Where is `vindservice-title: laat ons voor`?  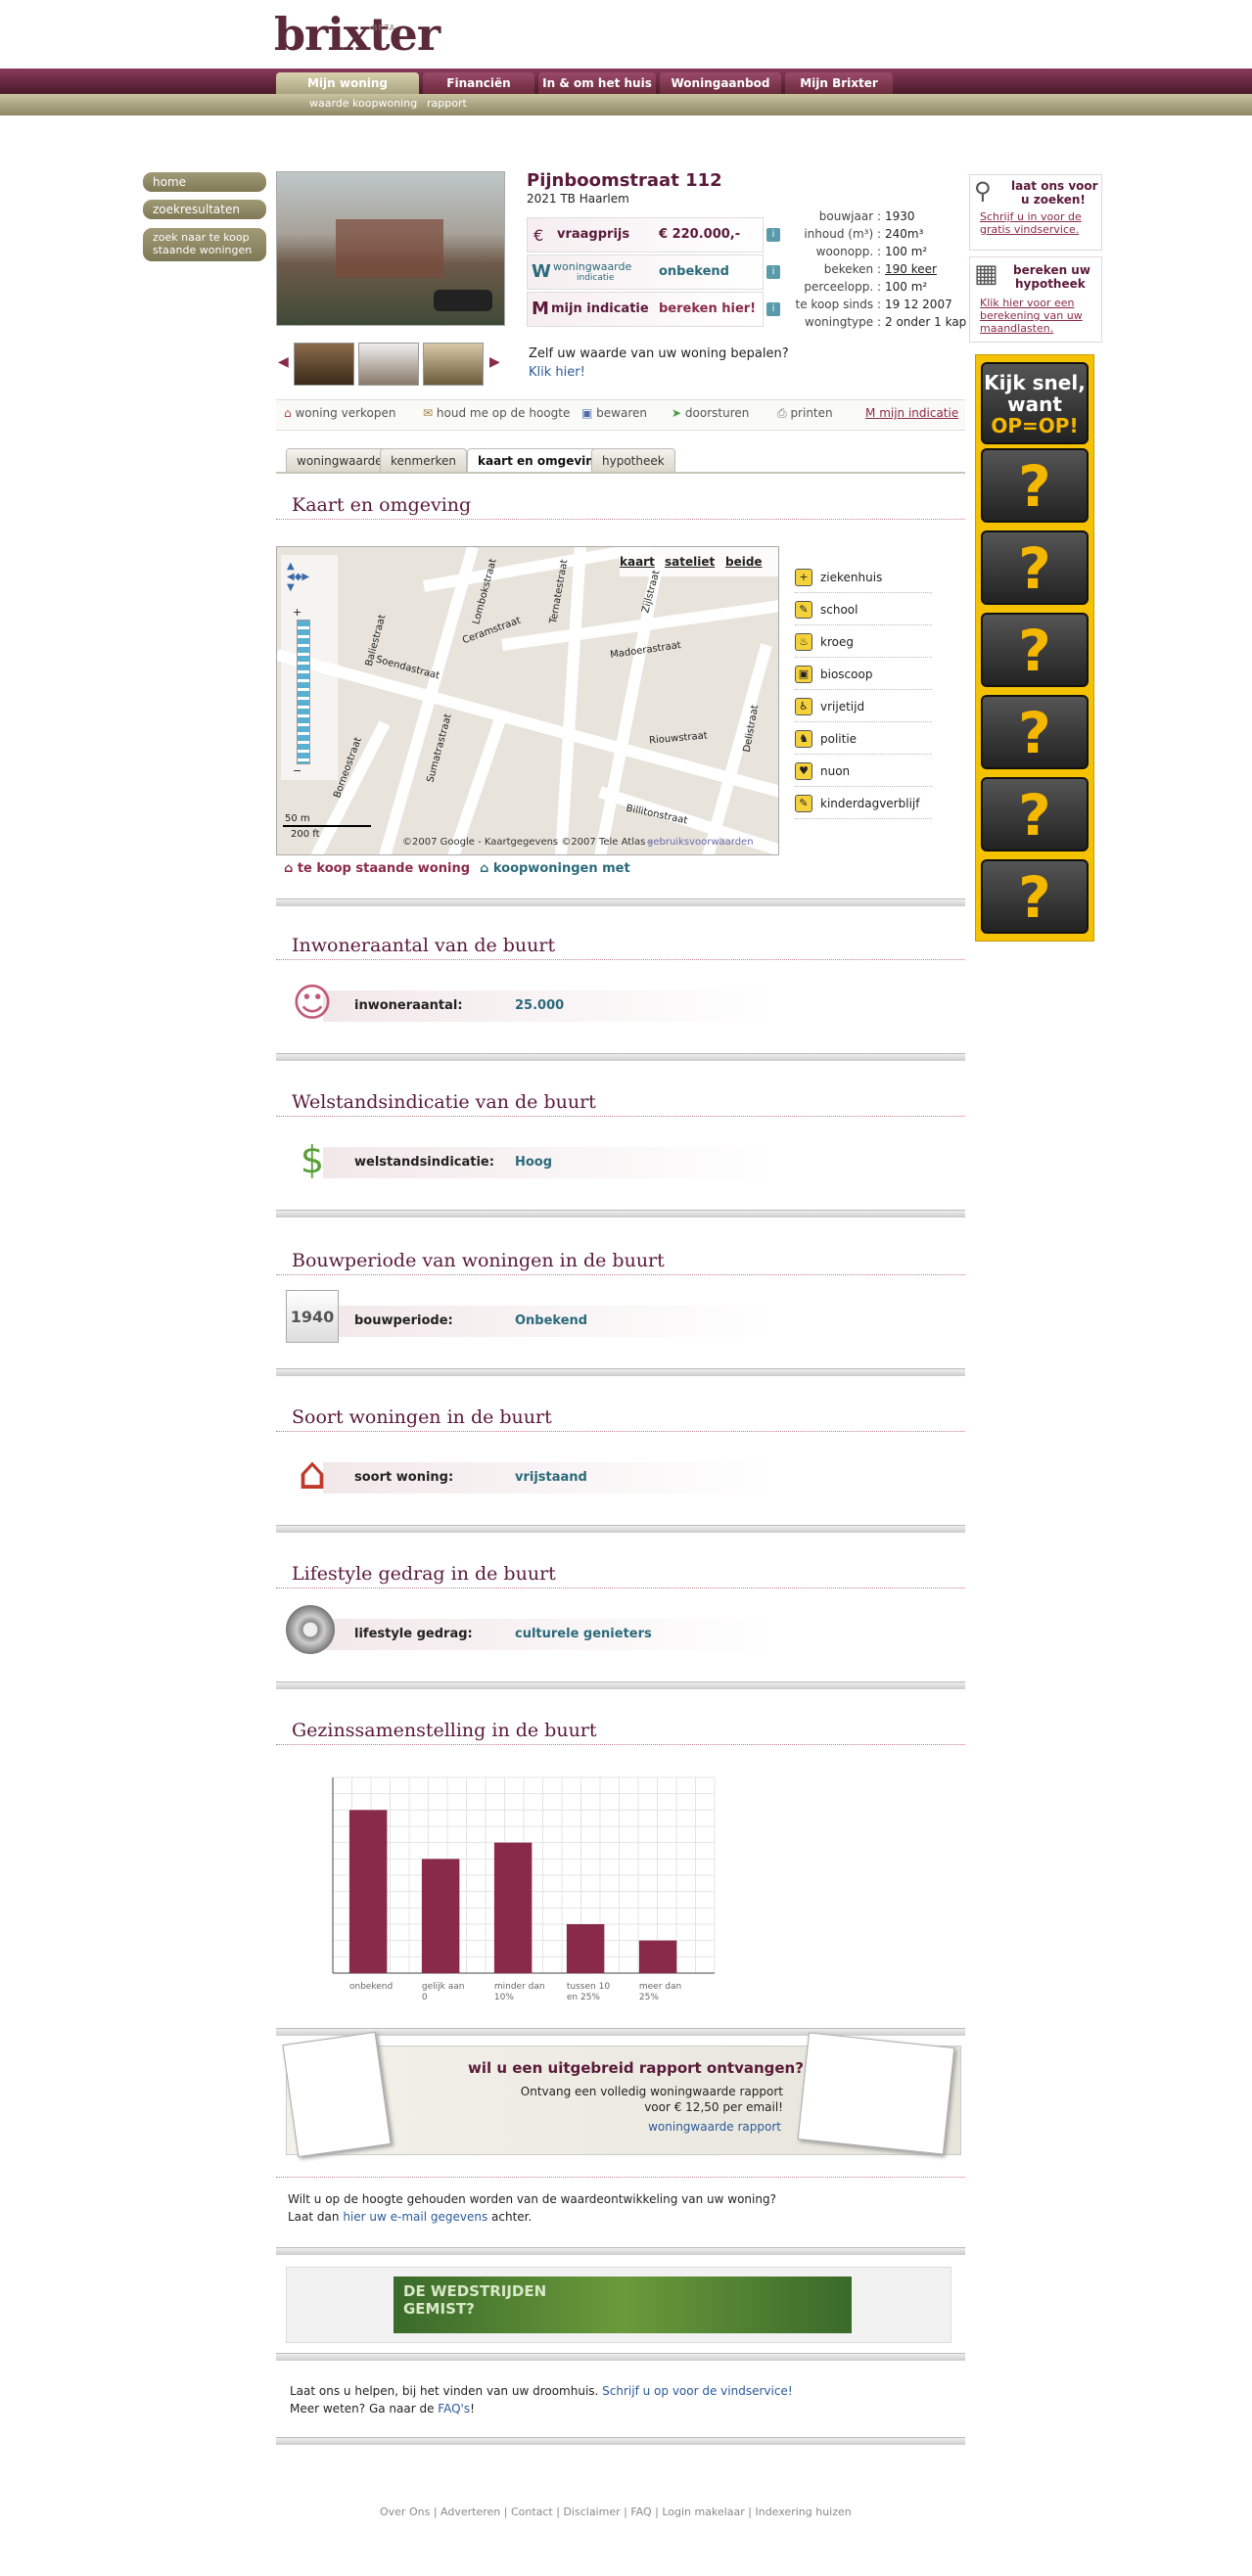
vindservice-title: laat ons voor is located at coordinates (1055, 186).